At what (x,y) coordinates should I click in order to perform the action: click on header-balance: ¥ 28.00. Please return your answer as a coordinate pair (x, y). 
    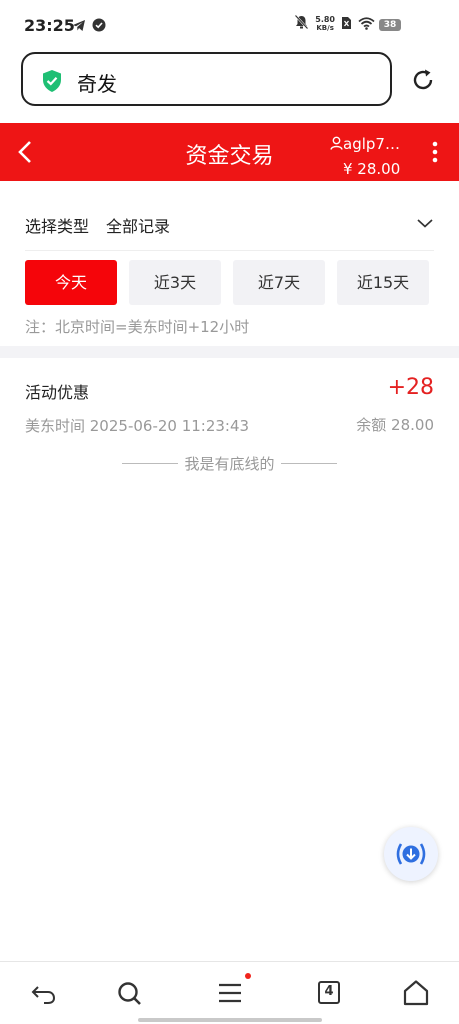
    Looking at the image, I should click on (372, 169).